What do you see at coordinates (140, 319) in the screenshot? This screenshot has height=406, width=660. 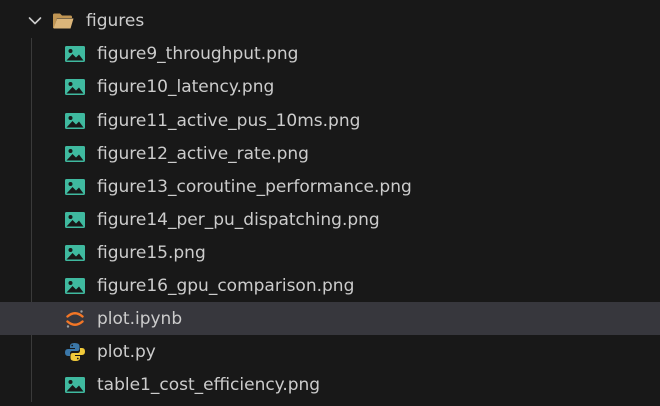 I see `file-label: plot.ipynb` at bounding box center [140, 319].